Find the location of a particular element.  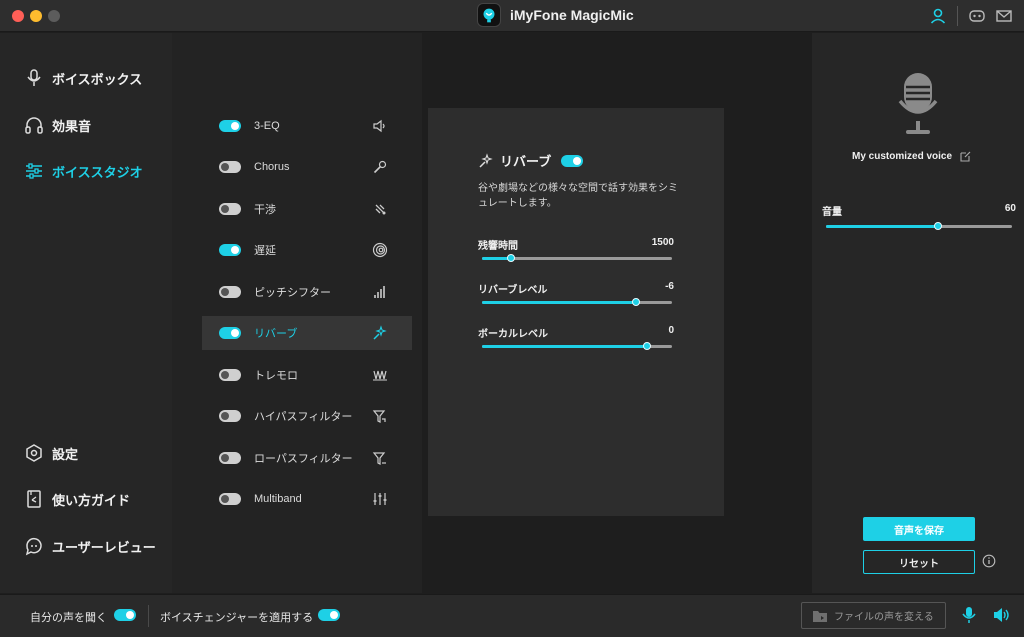

nav-label: 設定 is located at coordinates (65, 454).